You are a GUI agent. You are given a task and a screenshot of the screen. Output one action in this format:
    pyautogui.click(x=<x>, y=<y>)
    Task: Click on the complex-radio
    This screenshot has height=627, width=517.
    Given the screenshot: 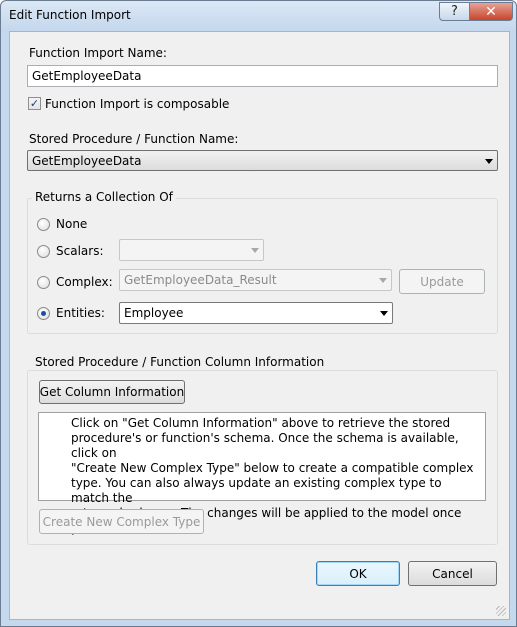 What is the action you would take?
    pyautogui.click(x=43, y=282)
    